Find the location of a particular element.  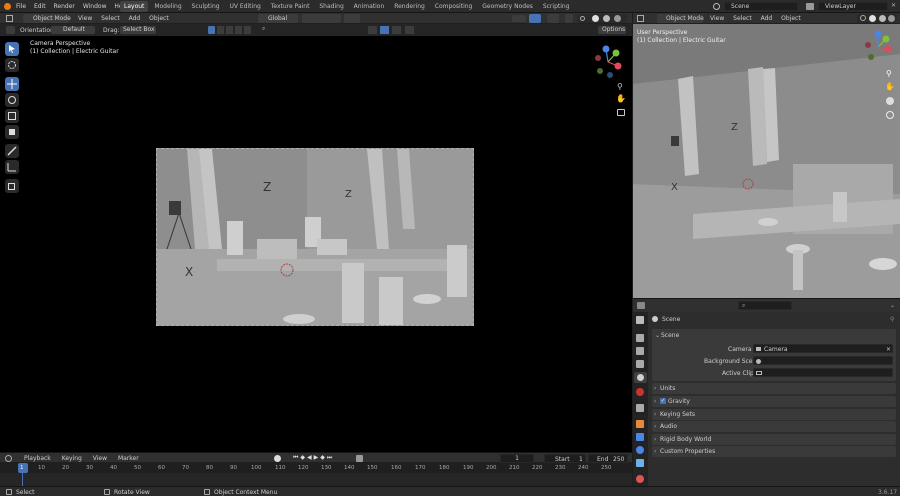

right-material-shading-icon is located at coordinates (882, 18).